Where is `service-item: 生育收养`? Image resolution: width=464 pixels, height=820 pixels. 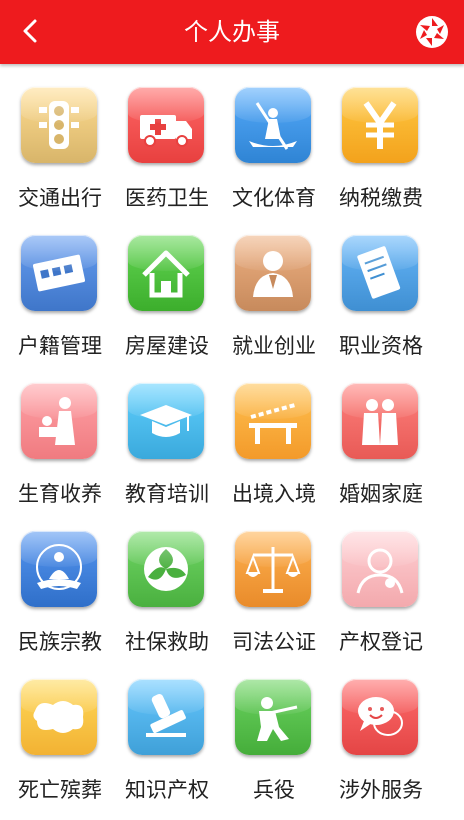
service-item: 生育收养 is located at coordinates (60, 450).